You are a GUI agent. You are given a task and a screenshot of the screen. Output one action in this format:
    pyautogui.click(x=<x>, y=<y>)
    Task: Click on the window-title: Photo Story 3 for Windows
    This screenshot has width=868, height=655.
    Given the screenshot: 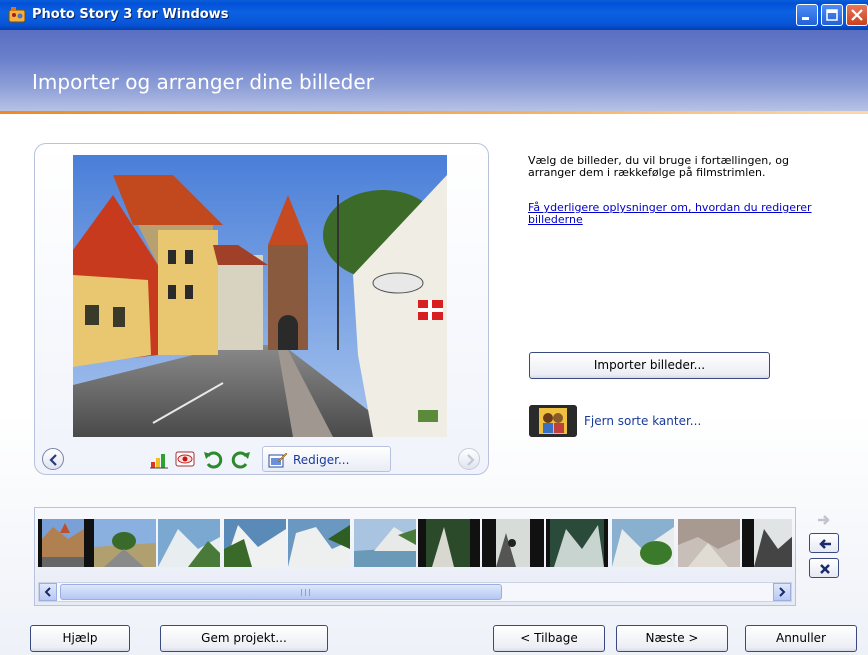 What is the action you would take?
    pyautogui.click(x=130, y=14)
    